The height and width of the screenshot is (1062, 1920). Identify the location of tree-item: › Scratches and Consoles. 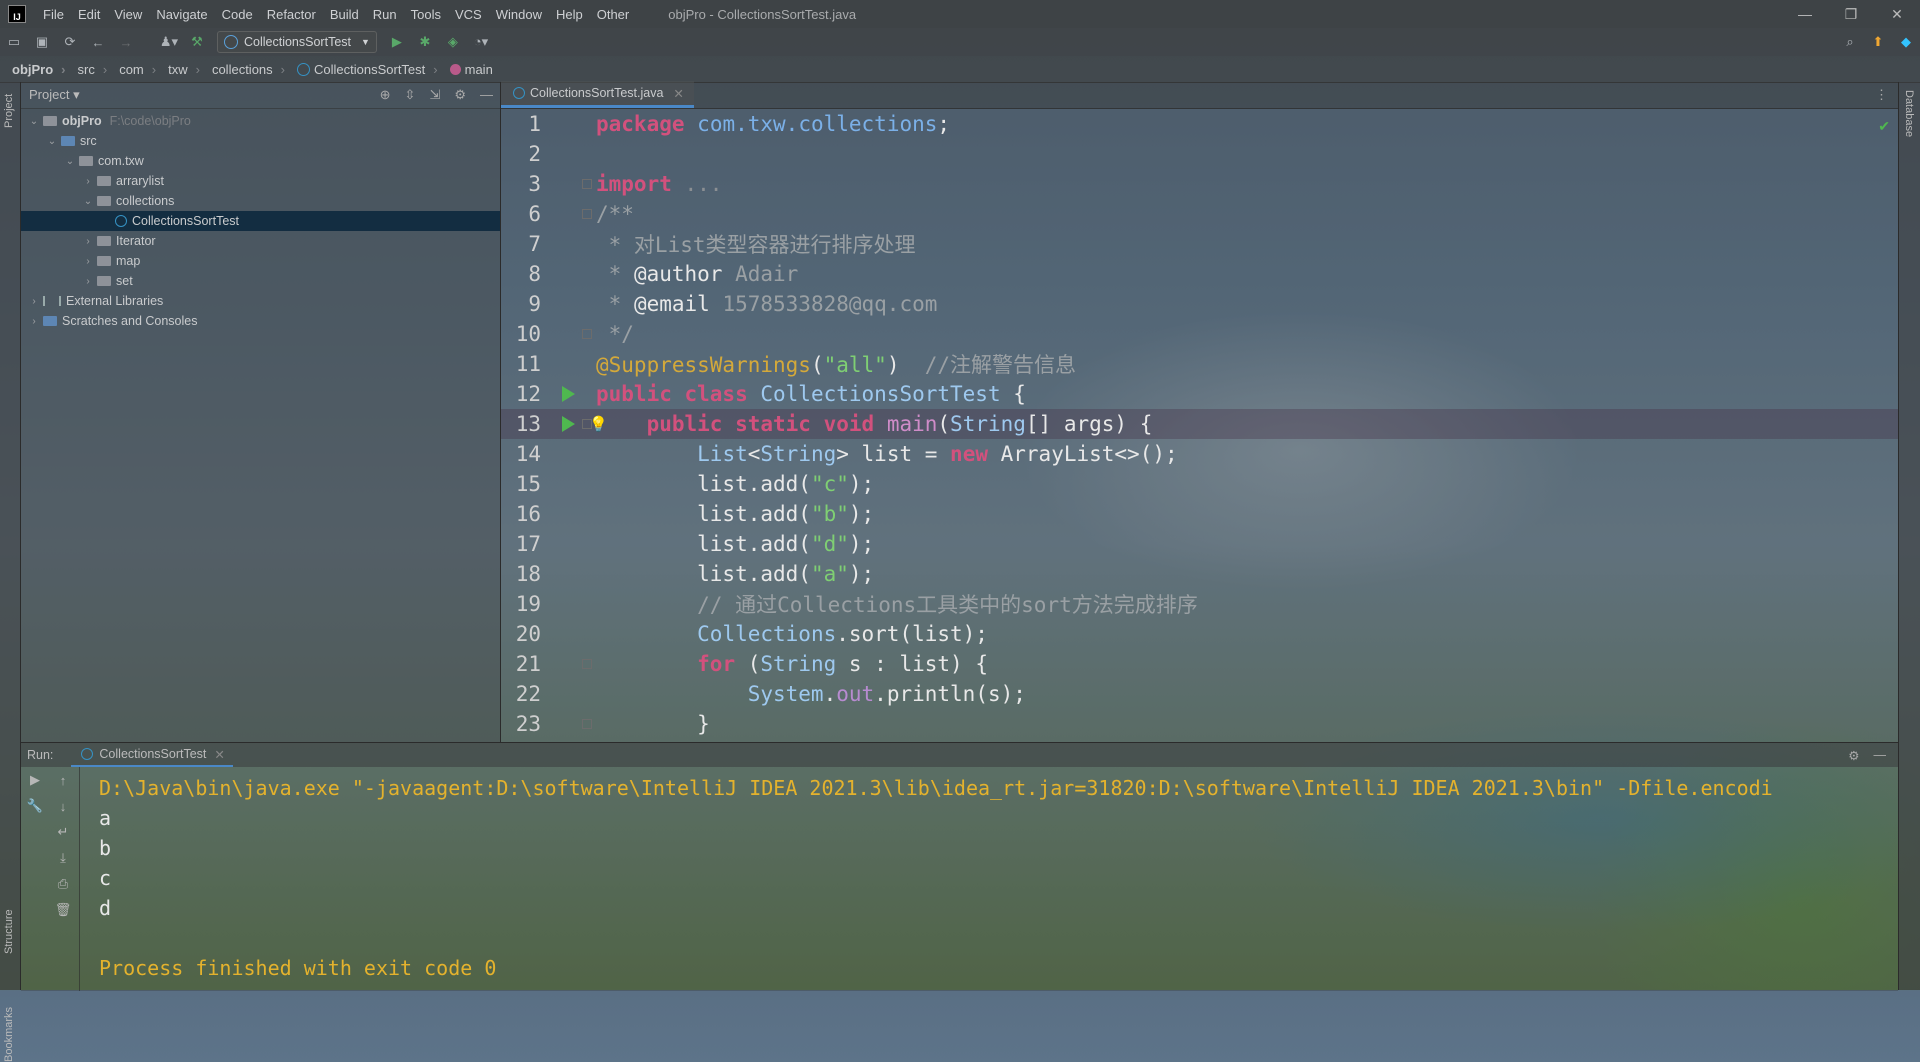
(260, 321).